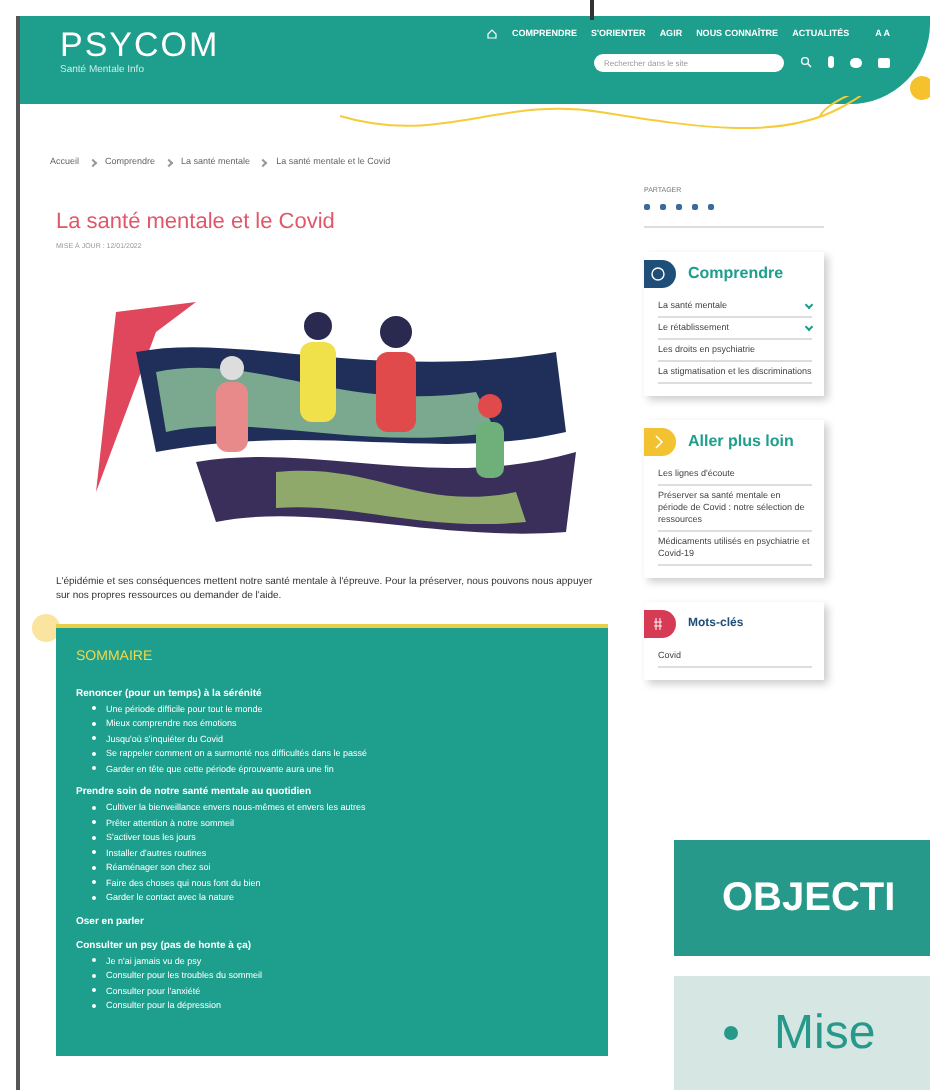  I want to click on bullet-icon, so click(731, 1033).